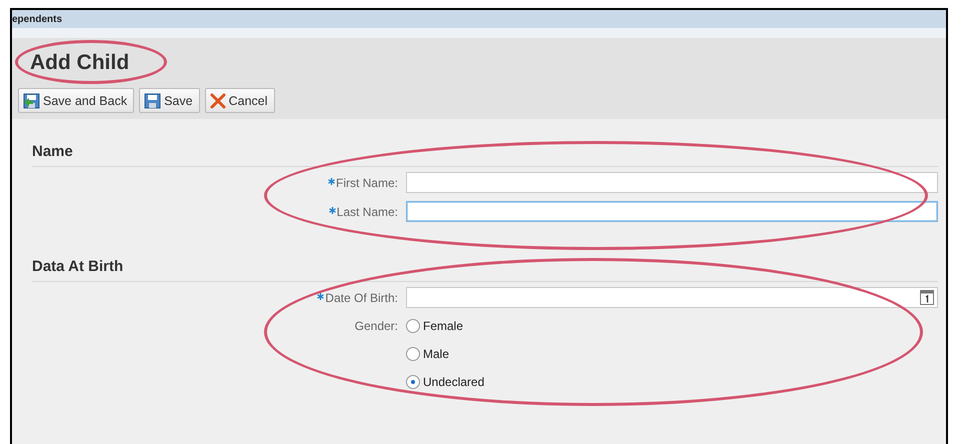 This screenshot has height=444, width=961. I want to click on radio-label: Undeclared, so click(453, 382).